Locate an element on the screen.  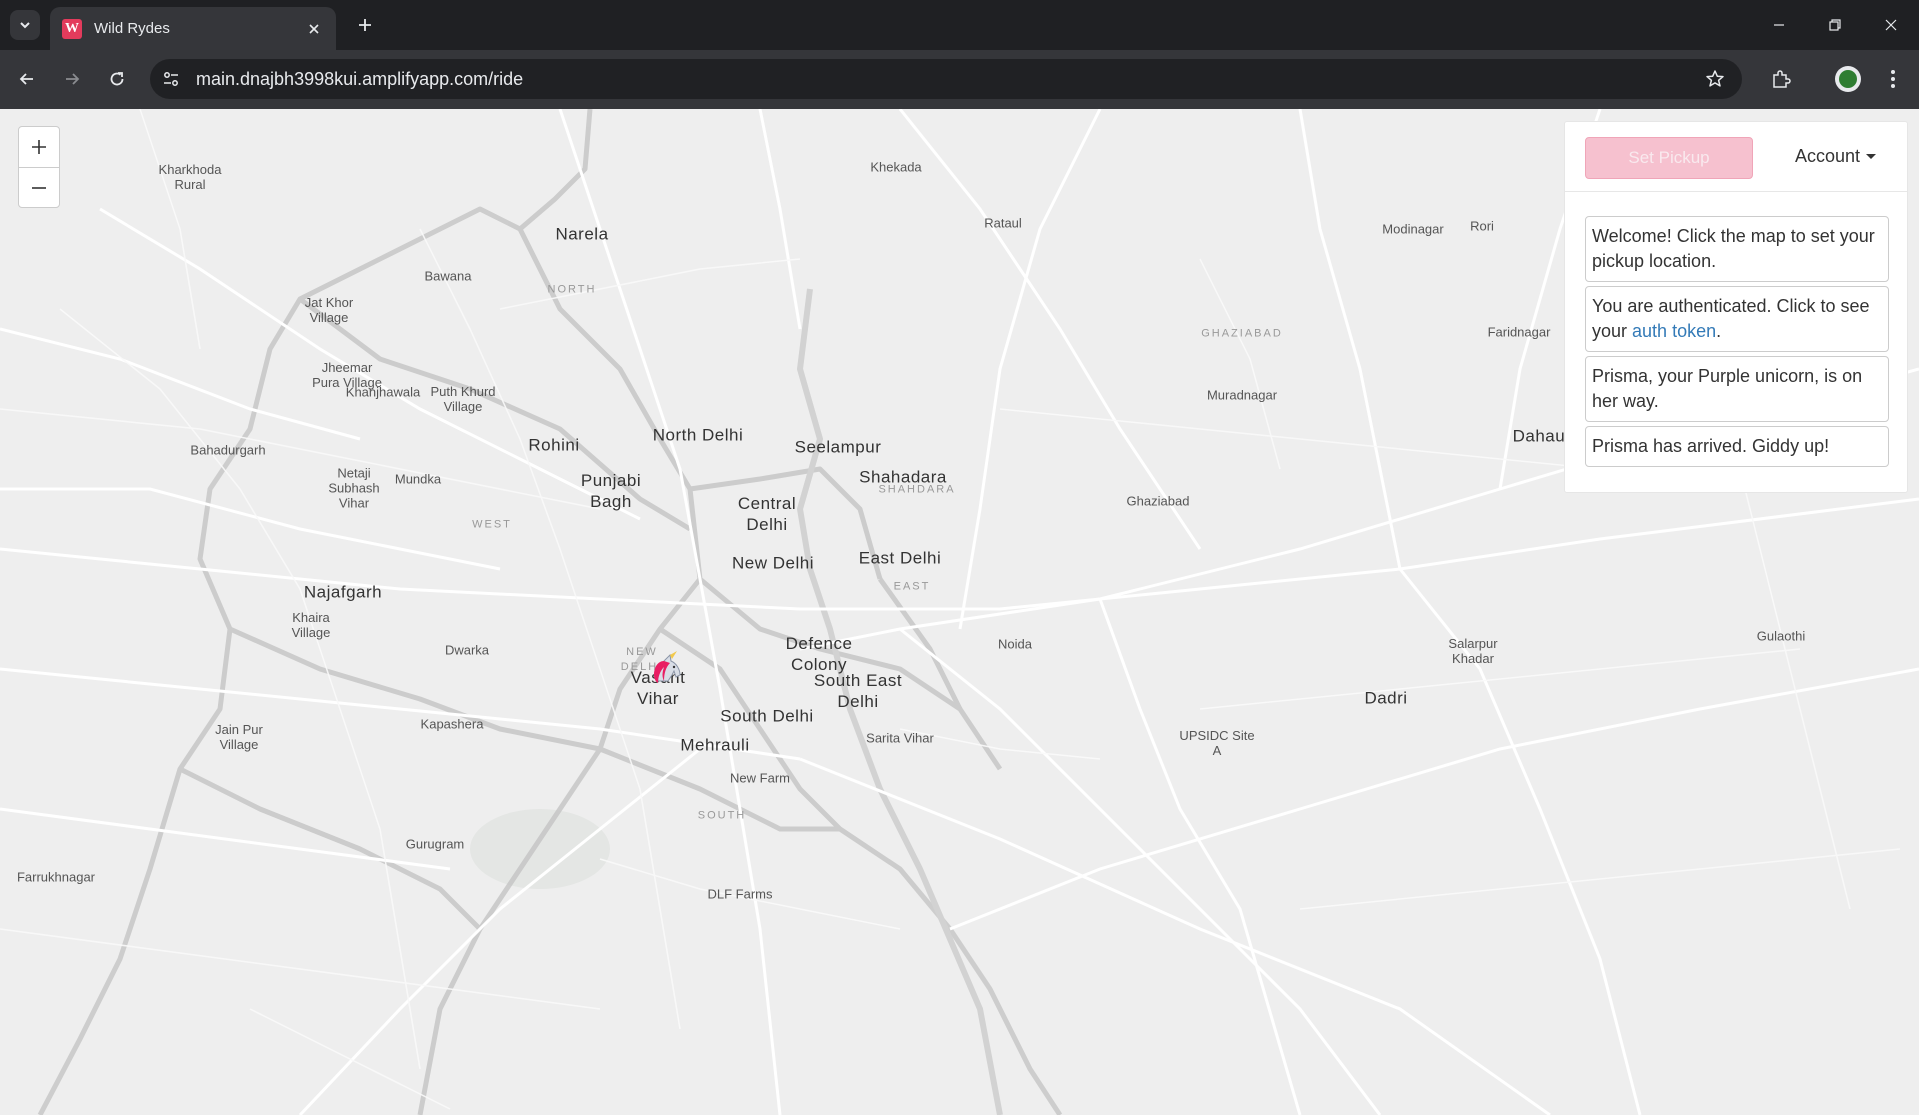
auth-token-link: auth token is located at coordinates (1674, 331).